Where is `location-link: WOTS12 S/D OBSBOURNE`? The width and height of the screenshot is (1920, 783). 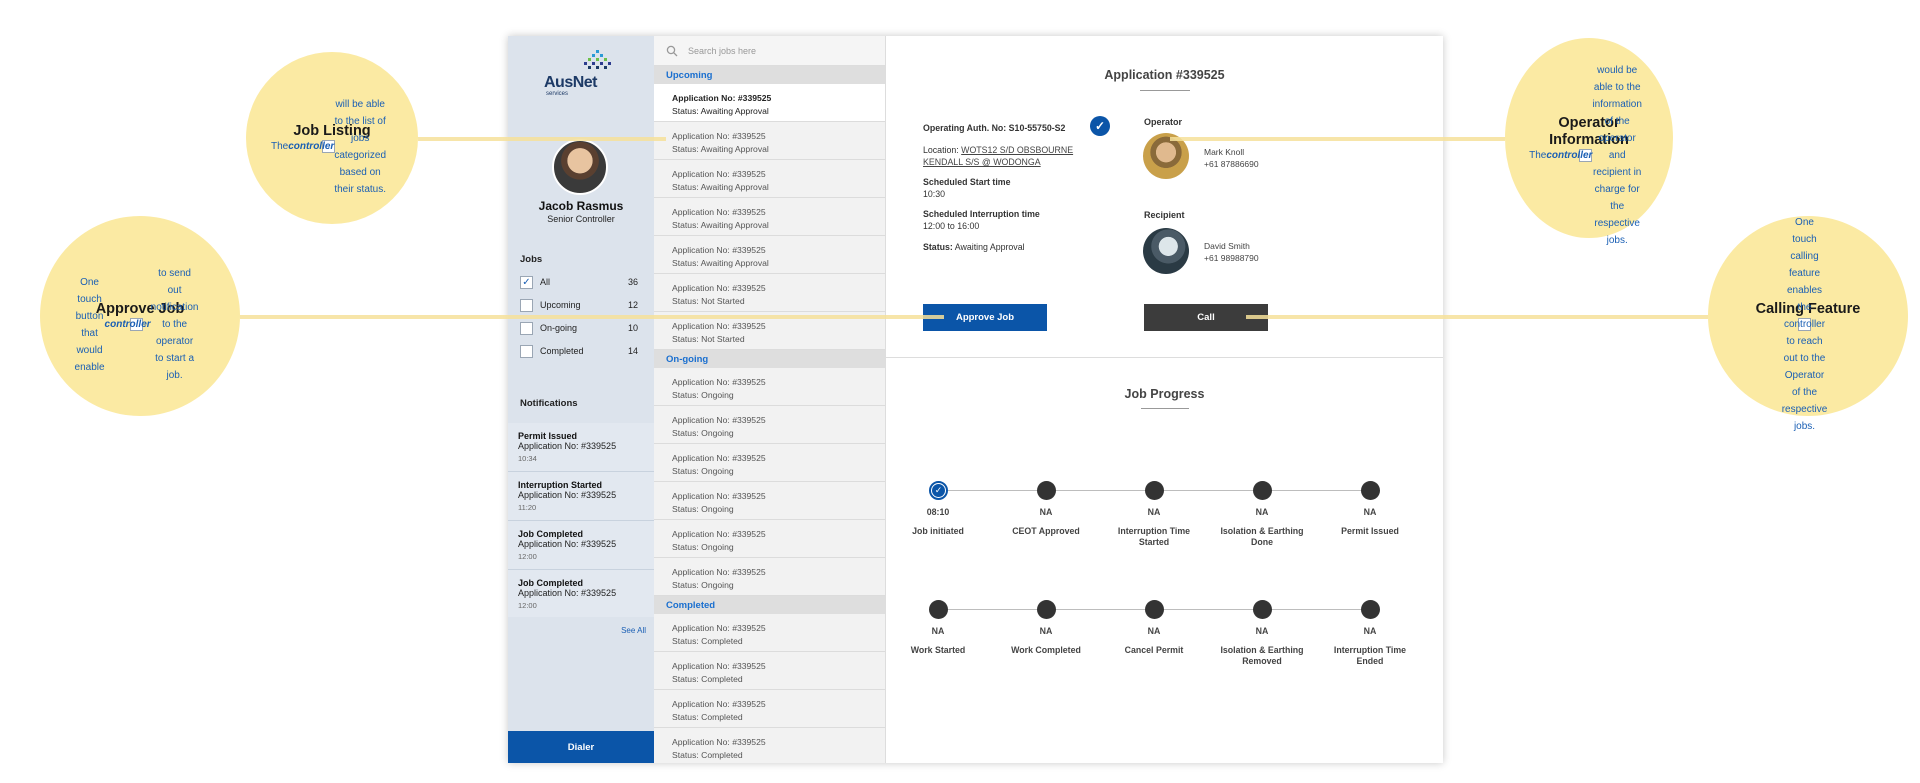 location-link: WOTS12 S/D OBSBOURNE is located at coordinates (1017, 150).